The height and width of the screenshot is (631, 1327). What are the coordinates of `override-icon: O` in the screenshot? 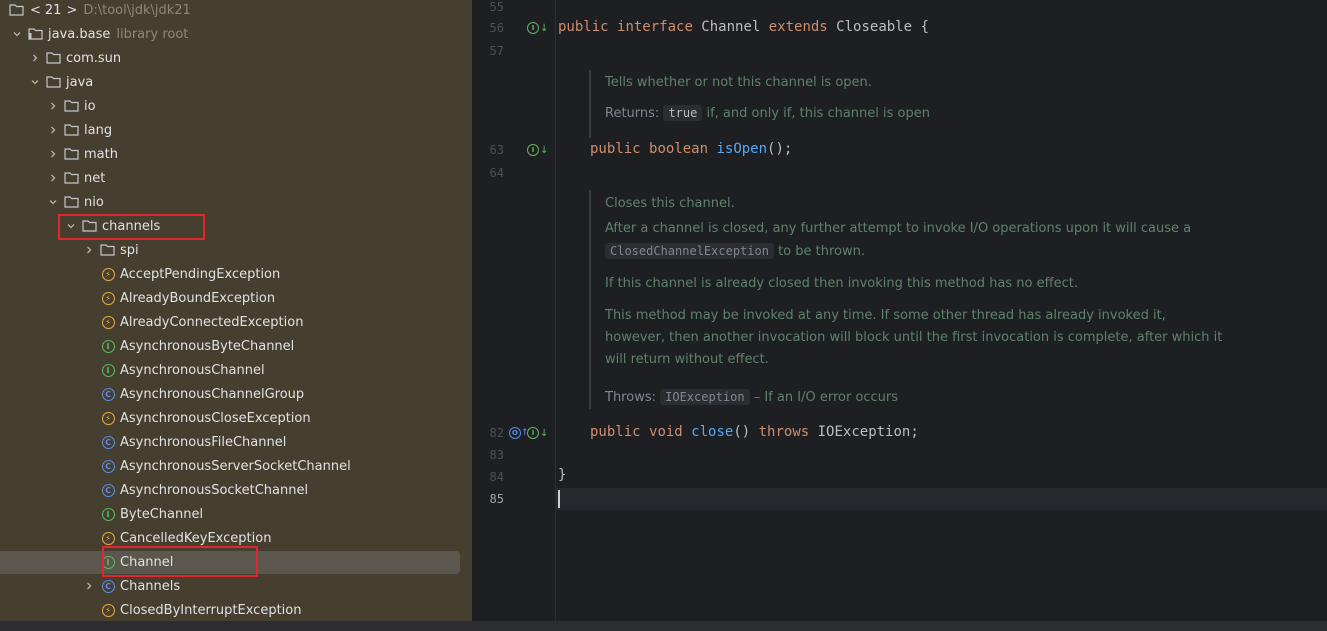 It's located at (515, 433).